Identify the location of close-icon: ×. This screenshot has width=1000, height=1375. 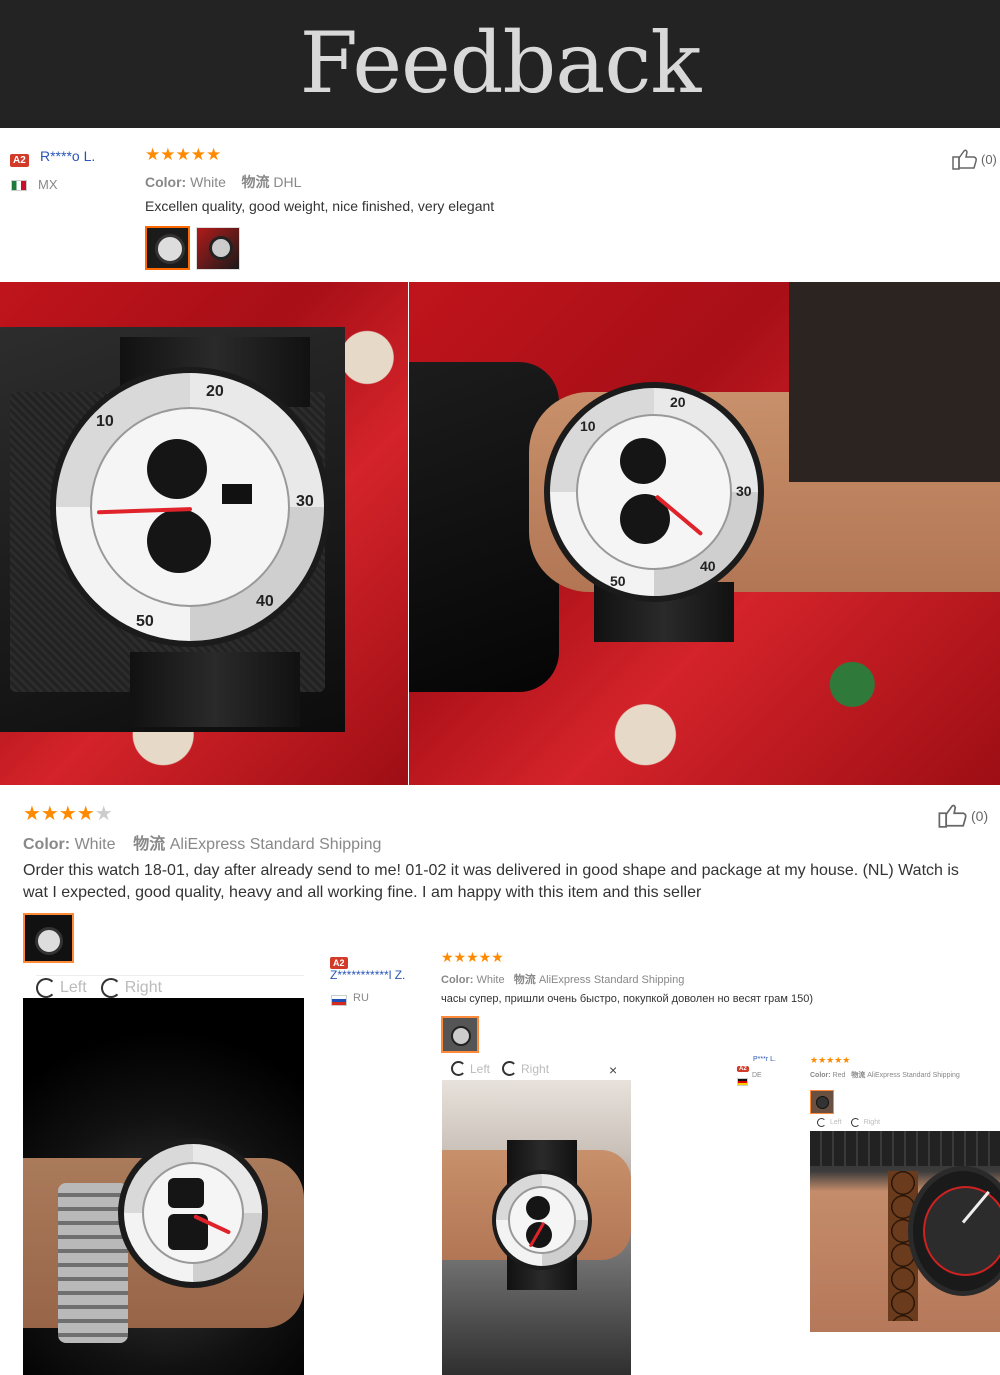
(613, 1070).